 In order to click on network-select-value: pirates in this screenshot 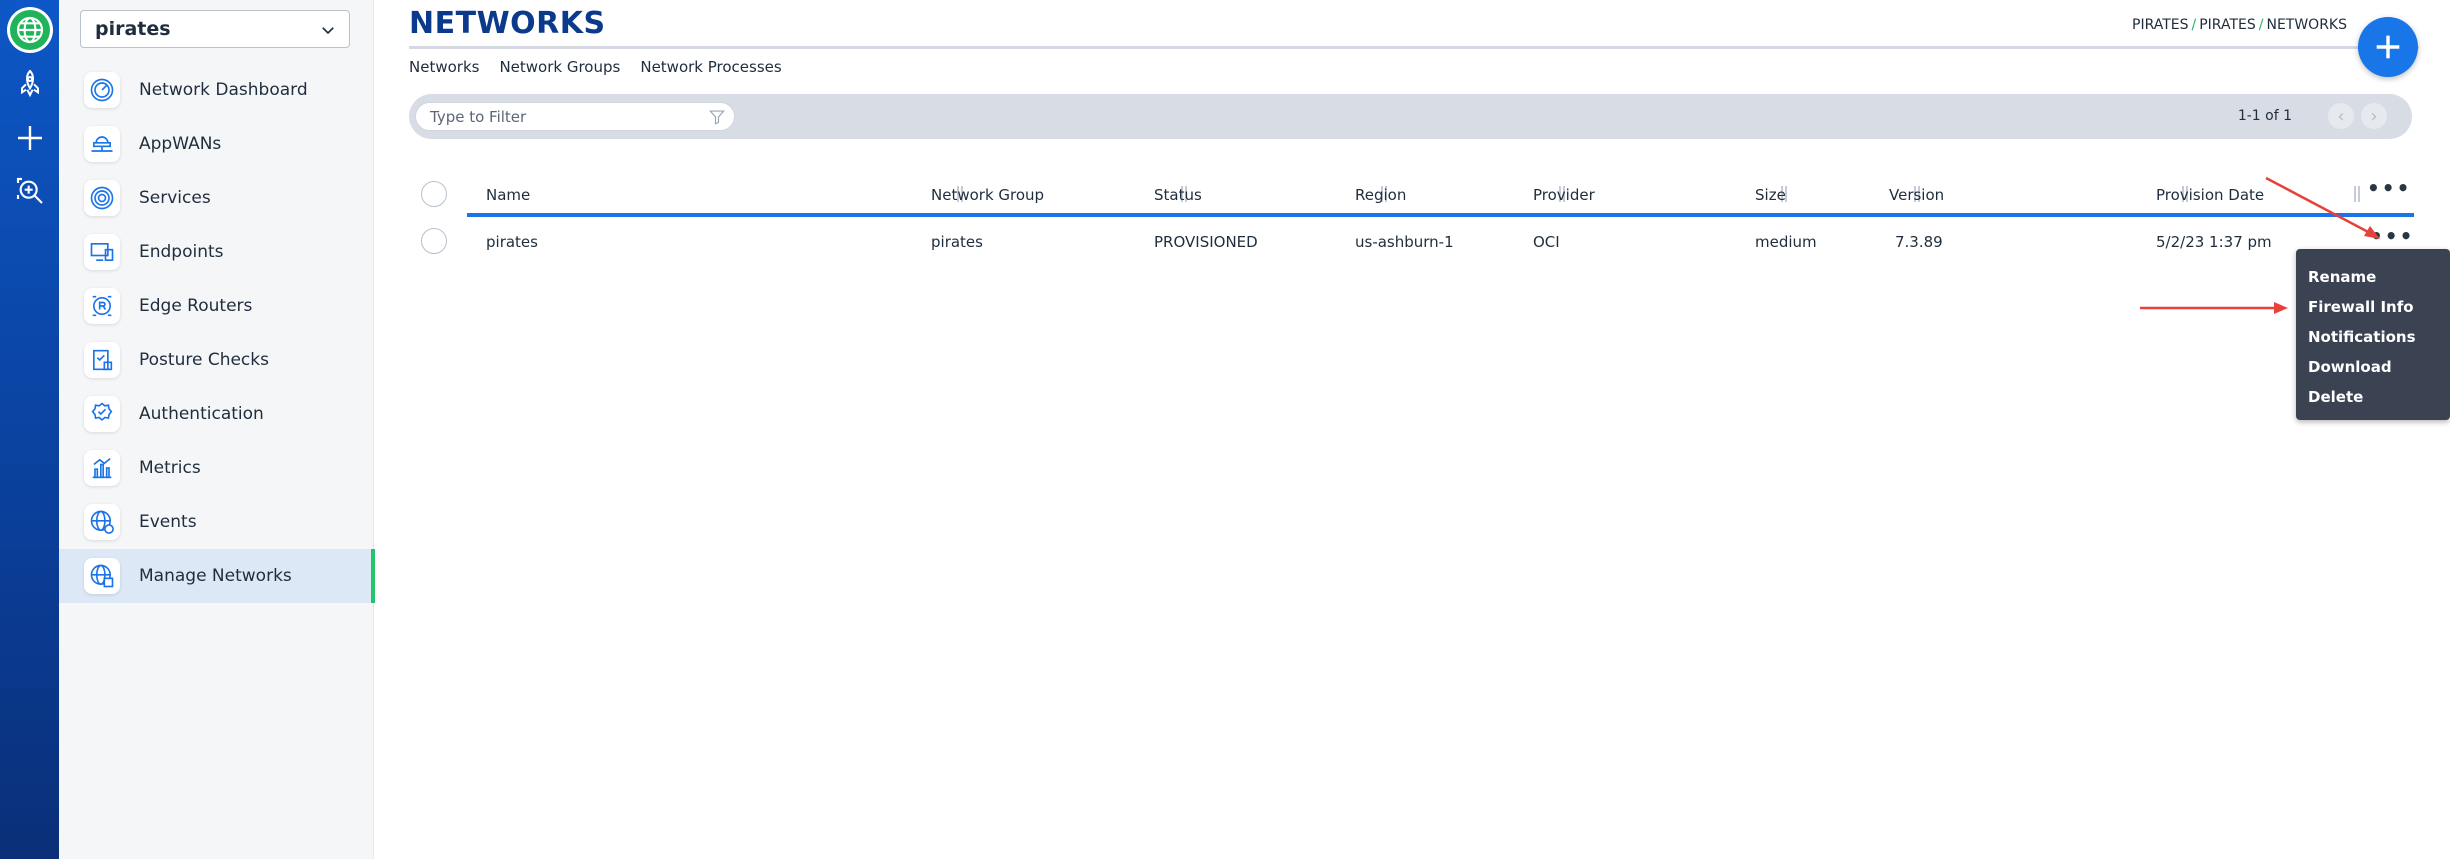, I will do `click(133, 29)`.